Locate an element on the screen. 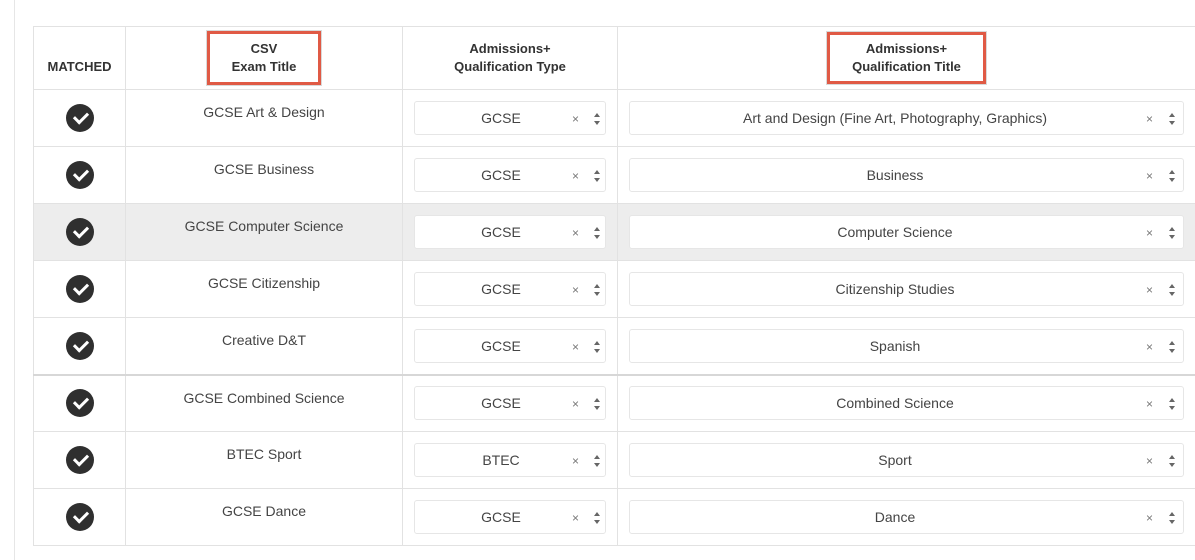 The height and width of the screenshot is (560, 1195). qualification-title-select: Citizenship Studies × is located at coordinates (906, 289).